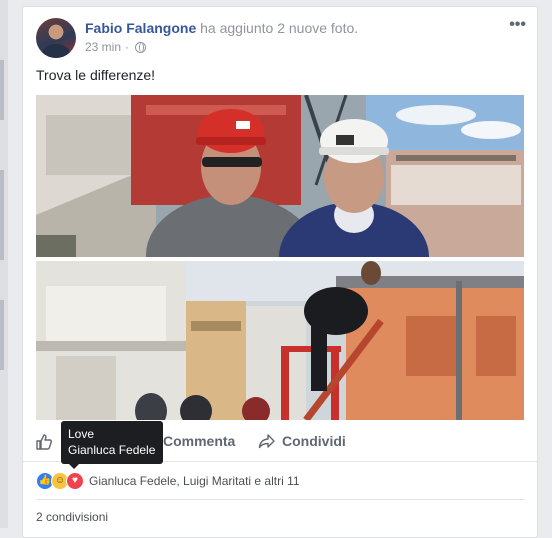  I want to click on tooltip-name: Gianluca Fedele, so click(112, 450).